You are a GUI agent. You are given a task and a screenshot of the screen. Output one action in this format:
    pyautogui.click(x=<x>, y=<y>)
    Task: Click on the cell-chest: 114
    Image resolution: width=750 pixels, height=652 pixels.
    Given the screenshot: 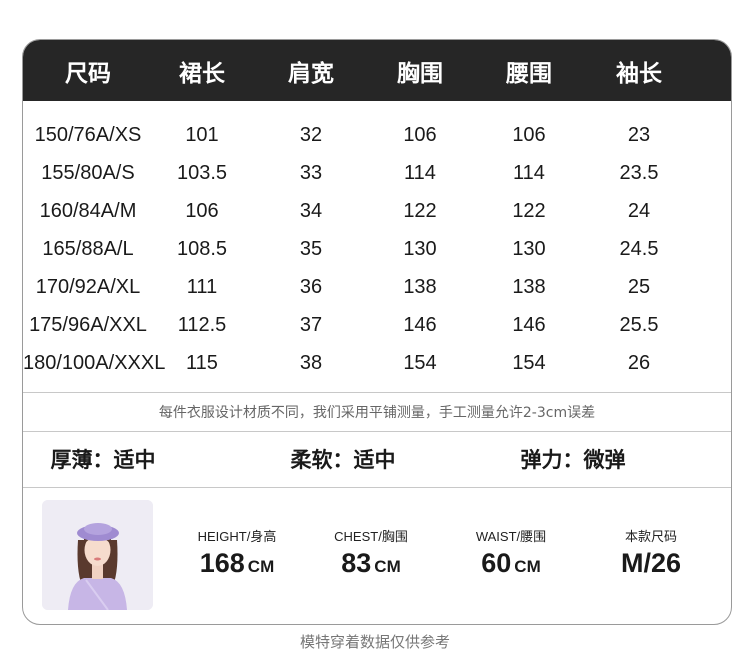 What is the action you would take?
    pyautogui.click(x=420, y=172)
    